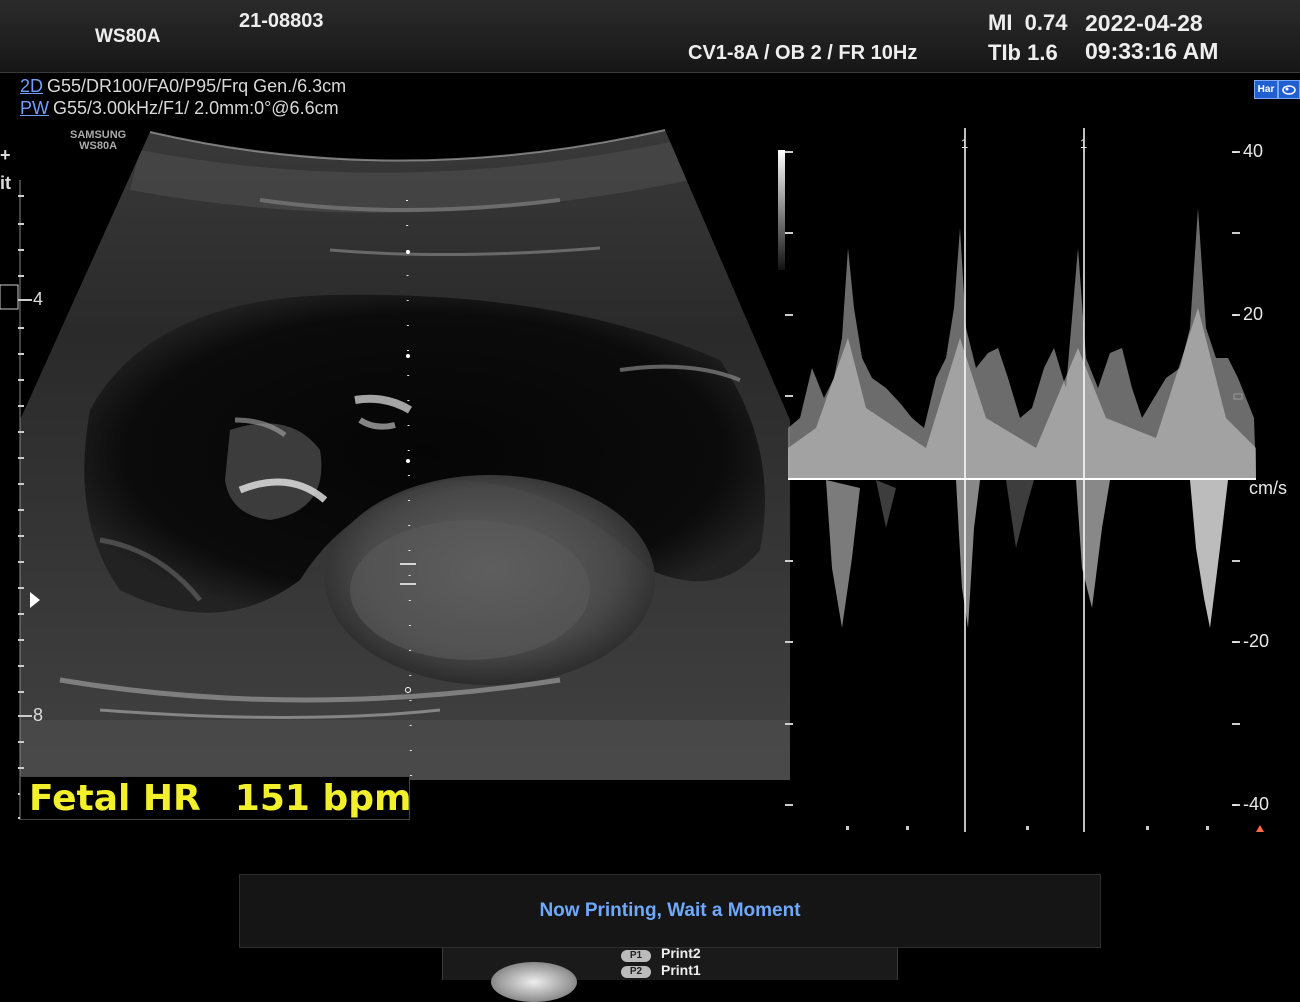 The image size is (1300, 1002). What do you see at coordinates (216, 798) in the screenshot?
I see `fetal-hr-measurement: Fetal HR 151 bpm` at bounding box center [216, 798].